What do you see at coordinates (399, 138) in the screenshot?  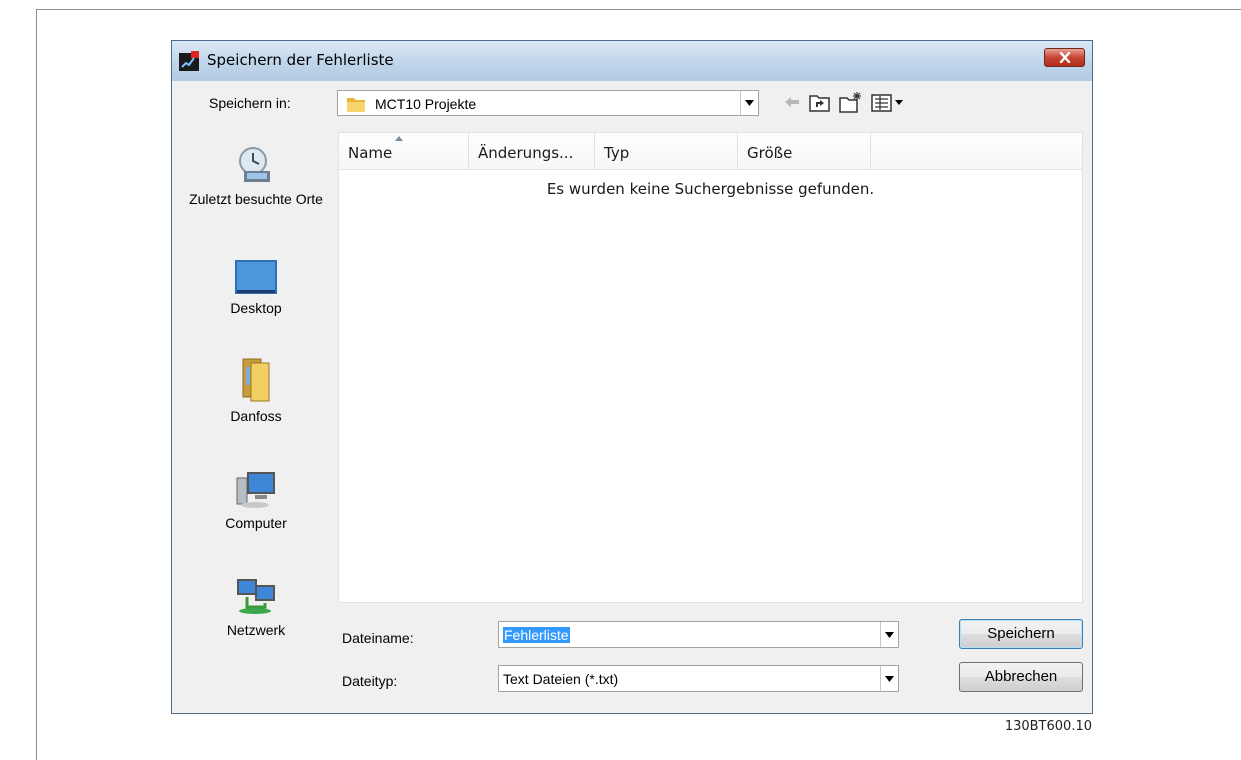 I see `sort-ascending-icon` at bounding box center [399, 138].